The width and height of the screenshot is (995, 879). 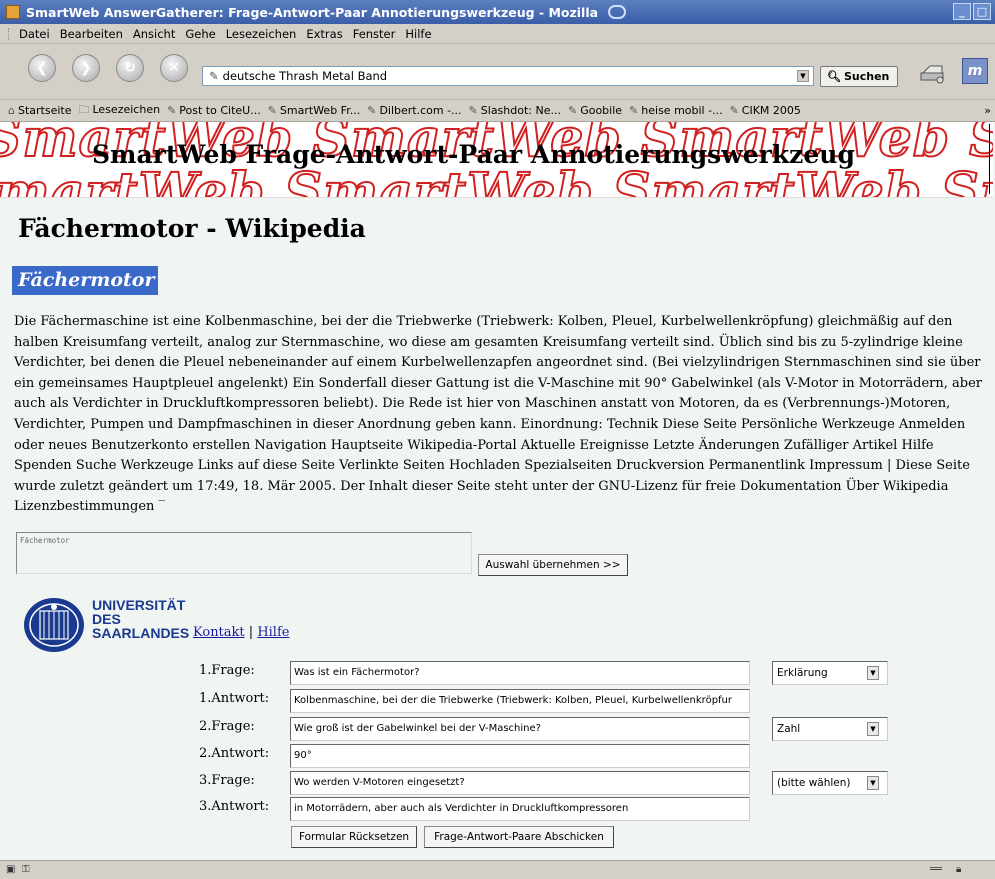 What do you see at coordinates (991, 159) in the screenshot?
I see `banner-edge` at bounding box center [991, 159].